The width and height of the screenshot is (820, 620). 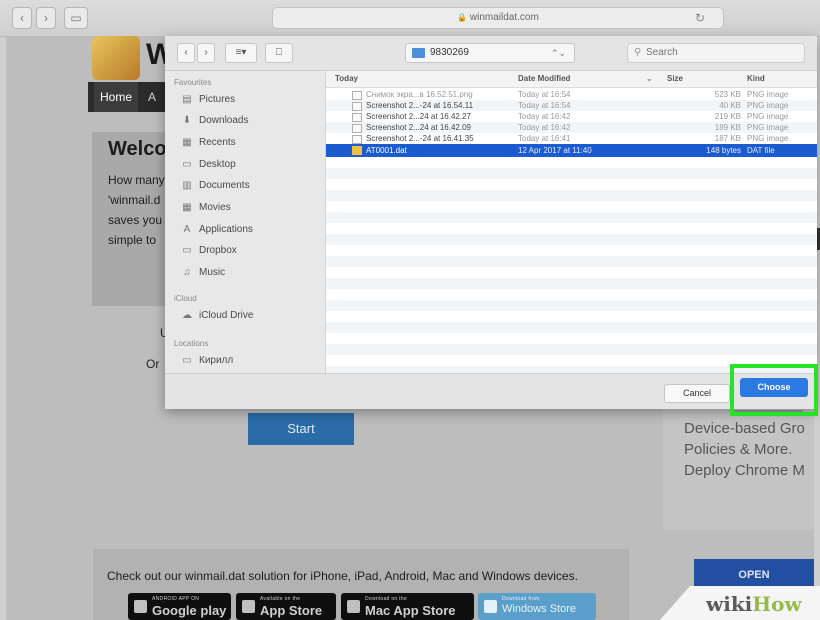 I want to click on badge-caption: Download on the, so click(x=386, y=599).